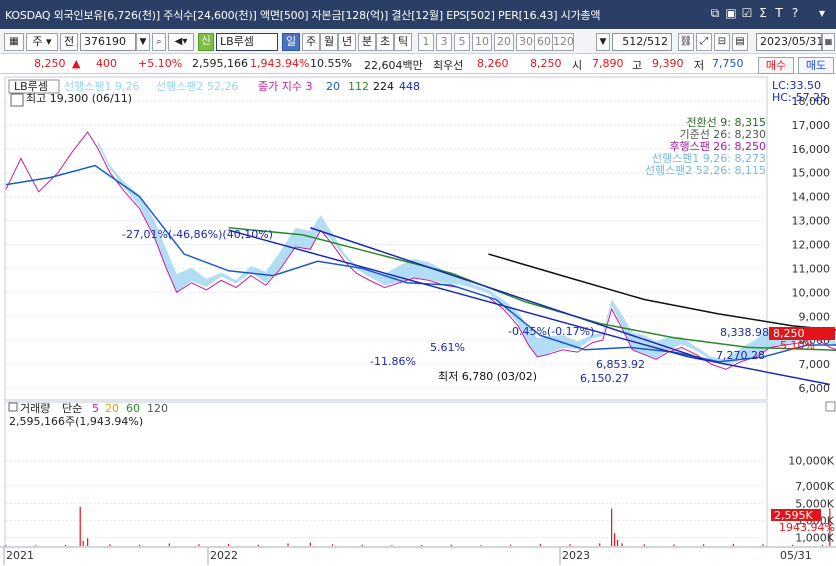 The image size is (836, 566). What do you see at coordinates (642, 42) in the screenshot?
I see `count-field: 512/512` at bounding box center [642, 42].